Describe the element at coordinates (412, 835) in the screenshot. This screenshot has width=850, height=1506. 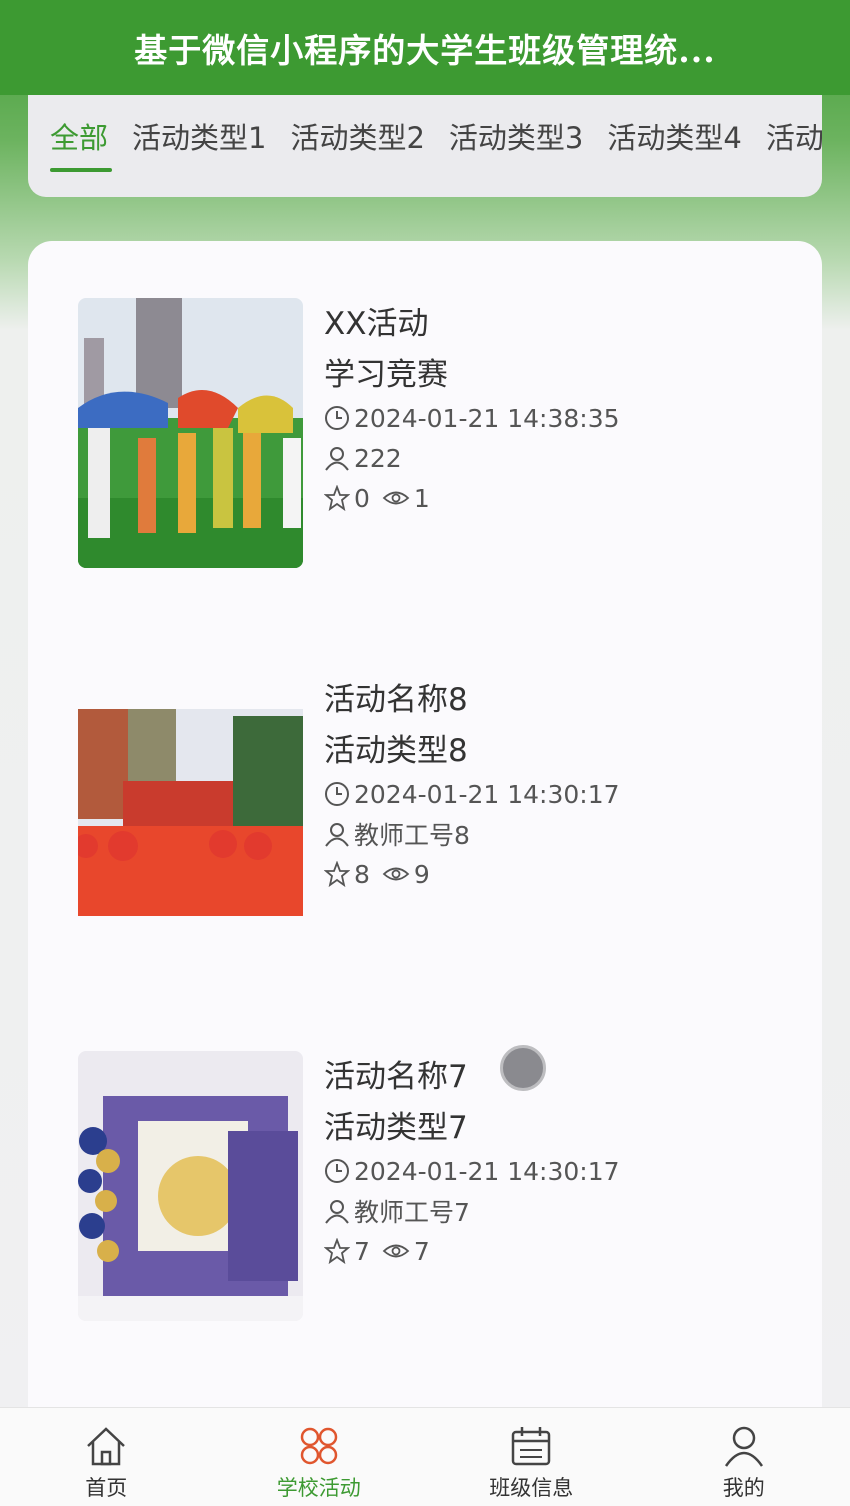
I see `activity-publisher: 教师工号8` at that location.